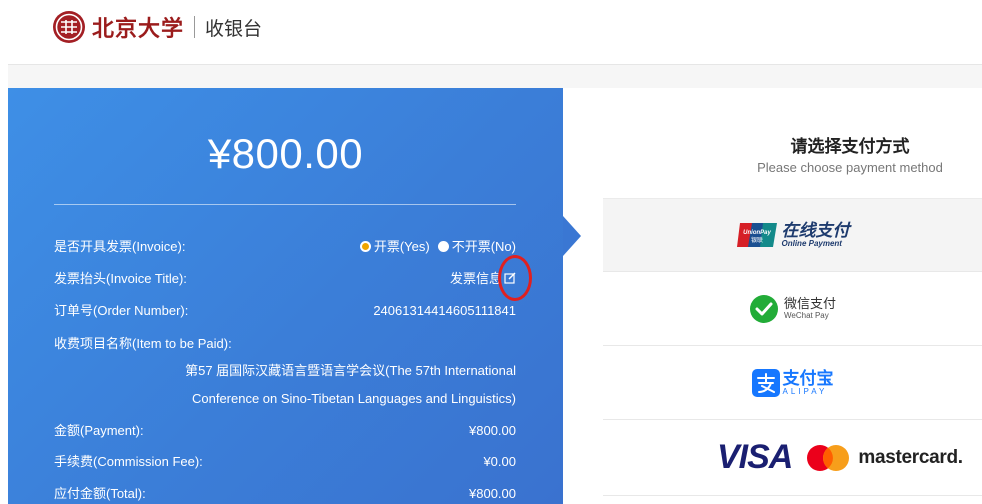 This screenshot has height=504, width=982. What do you see at coordinates (195, 27) in the screenshot?
I see `header-separator` at bounding box center [195, 27].